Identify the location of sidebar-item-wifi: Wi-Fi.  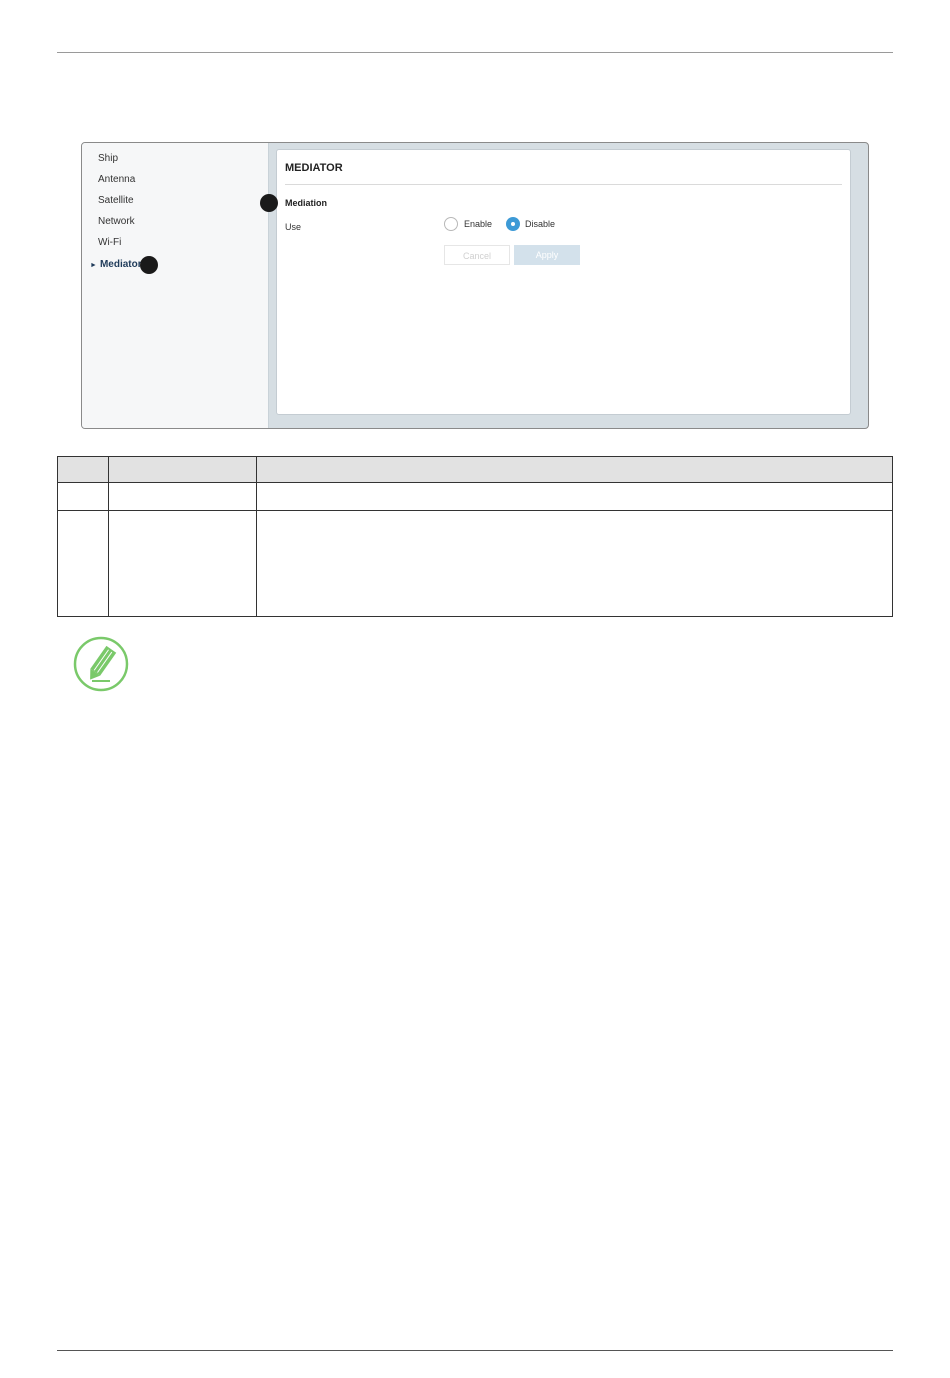
(109, 242).